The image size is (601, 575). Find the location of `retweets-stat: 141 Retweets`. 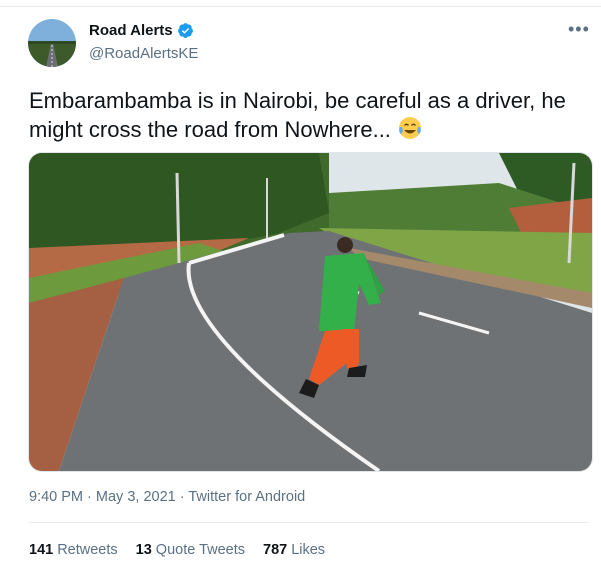

retweets-stat: 141 Retweets is located at coordinates (73, 550).